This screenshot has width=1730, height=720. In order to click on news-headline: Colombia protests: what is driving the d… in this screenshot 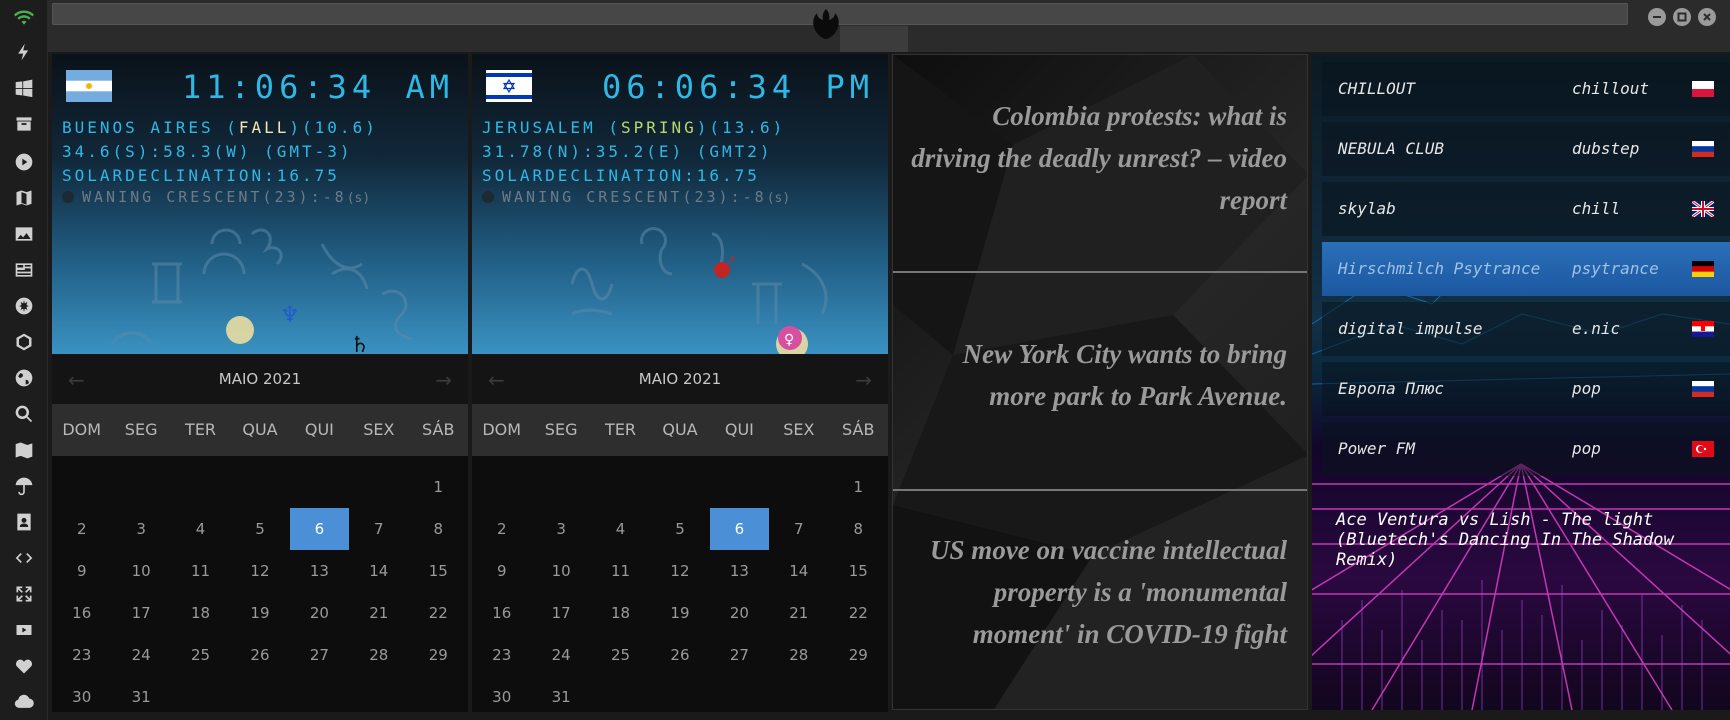, I will do `click(1097, 158)`.